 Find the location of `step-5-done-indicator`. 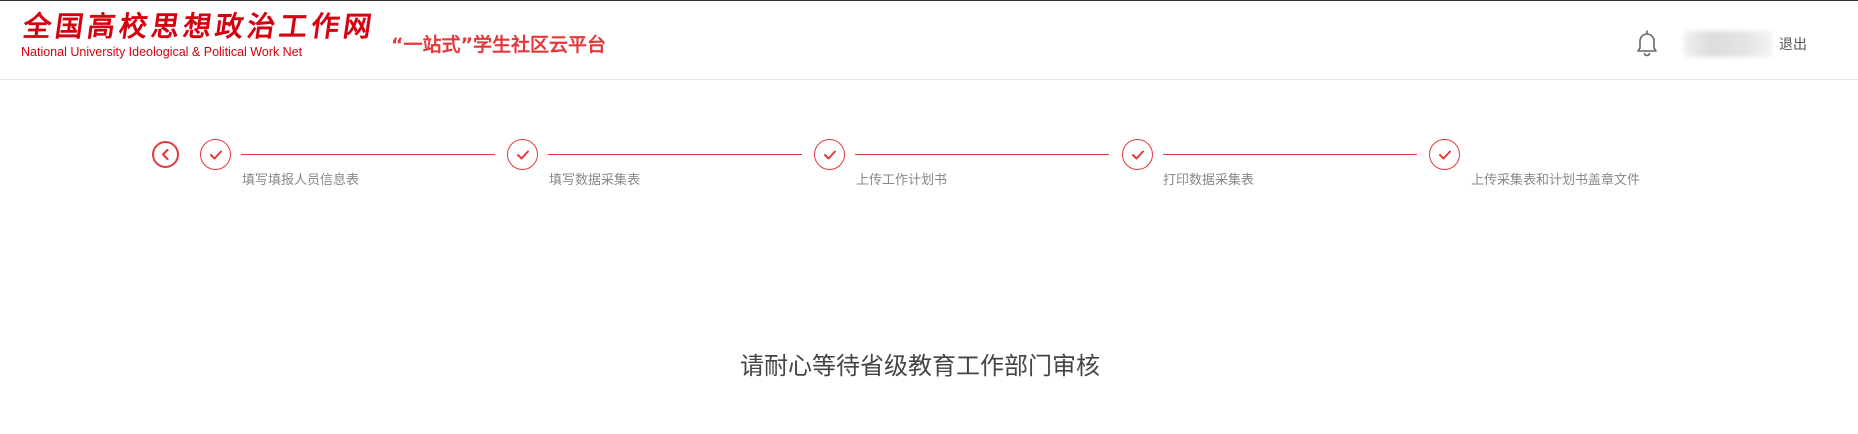

step-5-done-indicator is located at coordinates (1444, 154).